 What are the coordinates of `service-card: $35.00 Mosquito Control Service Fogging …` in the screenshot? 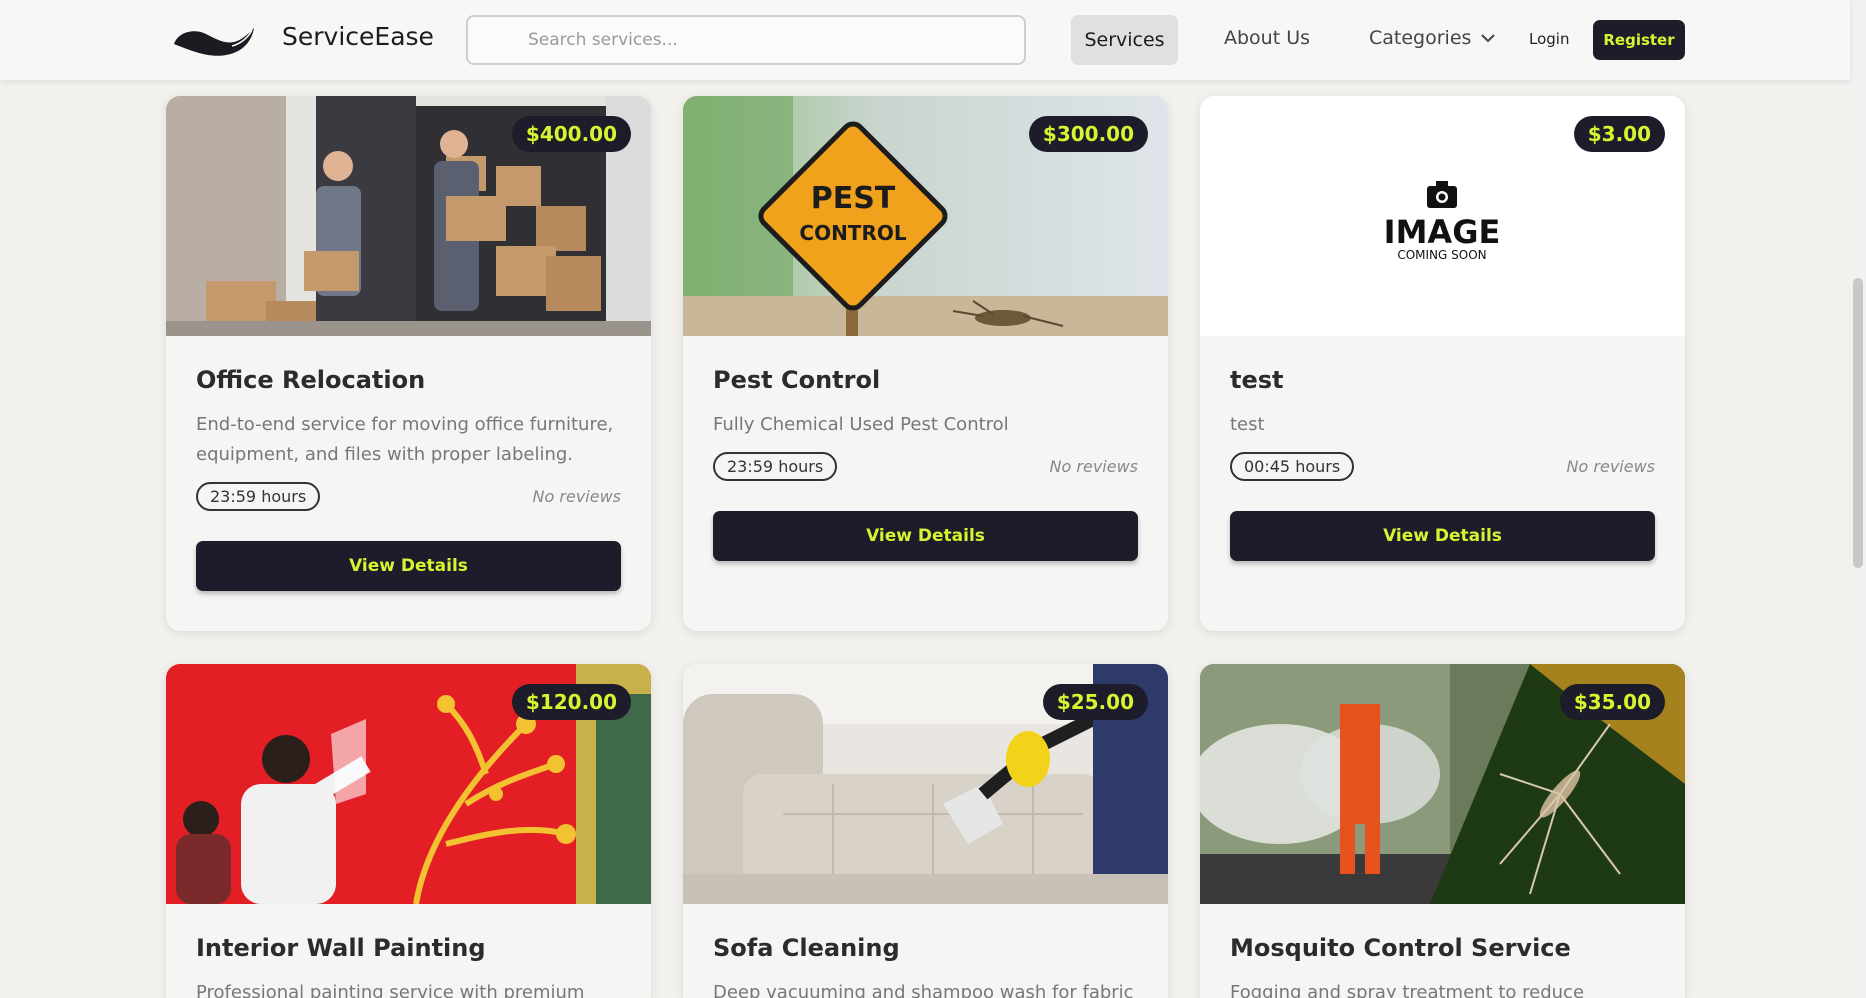 It's located at (1442, 831).